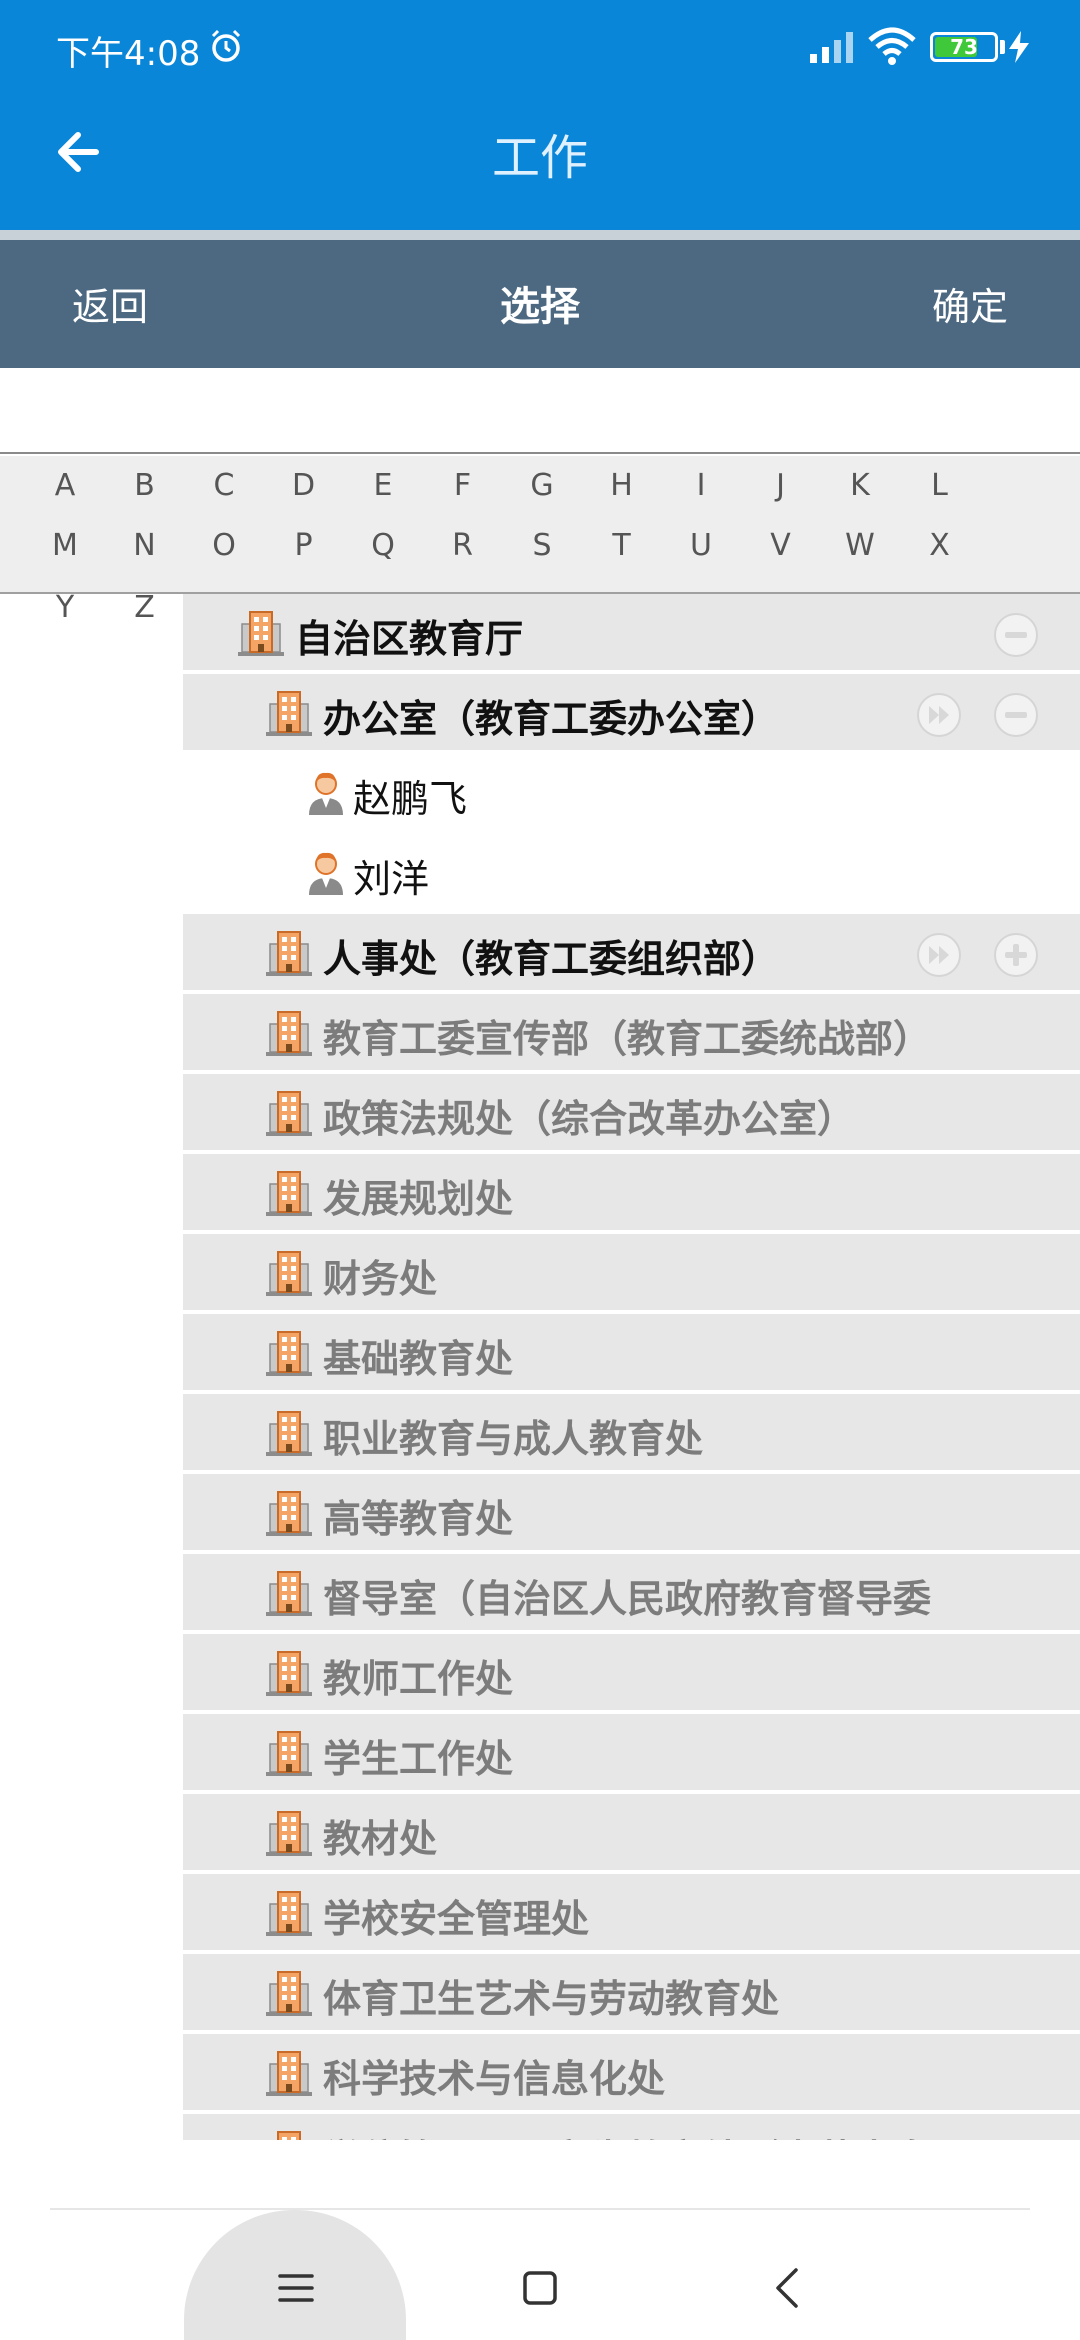 The height and width of the screenshot is (2340, 1080). Describe the element at coordinates (787, 2288) in the screenshot. I see `nav-back-icon` at that location.